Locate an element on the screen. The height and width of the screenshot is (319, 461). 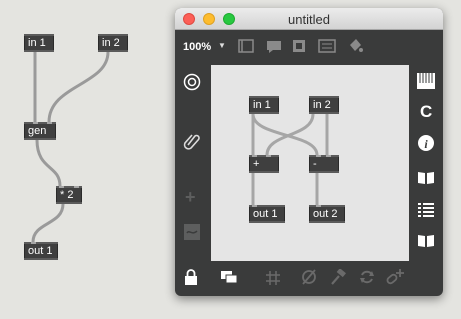
window-title: untitled is located at coordinates (309, 19).